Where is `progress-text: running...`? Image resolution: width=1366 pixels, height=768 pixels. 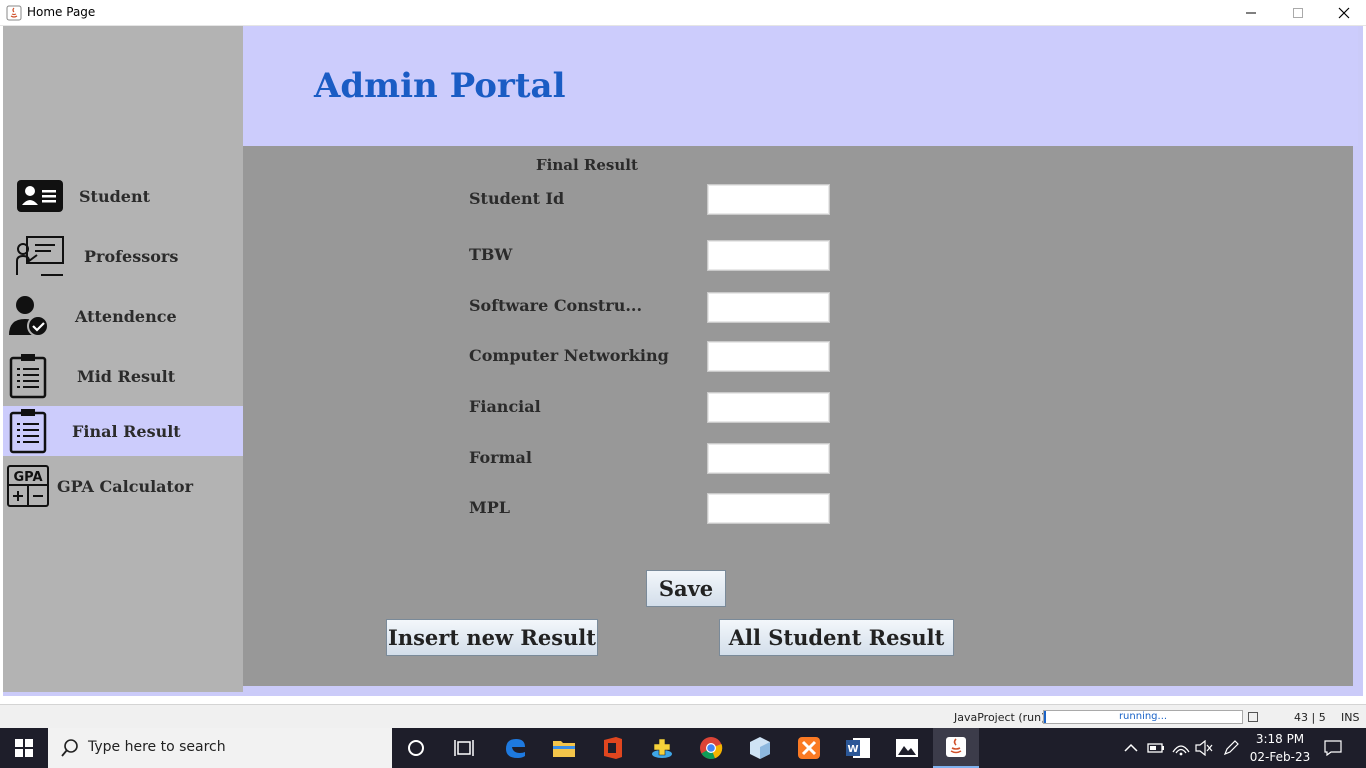 progress-text: running... is located at coordinates (1143, 716).